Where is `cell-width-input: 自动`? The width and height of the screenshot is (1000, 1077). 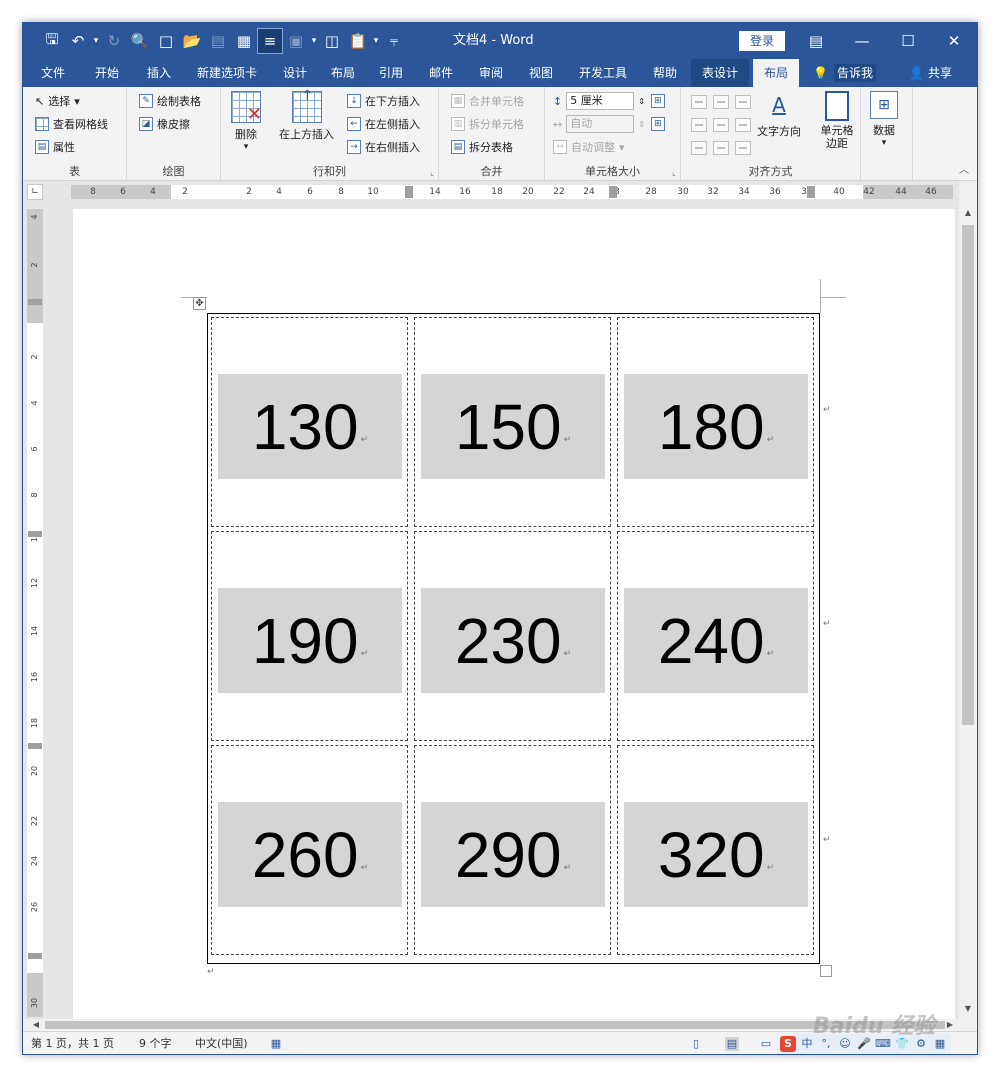 cell-width-input: 自动 is located at coordinates (600, 124).